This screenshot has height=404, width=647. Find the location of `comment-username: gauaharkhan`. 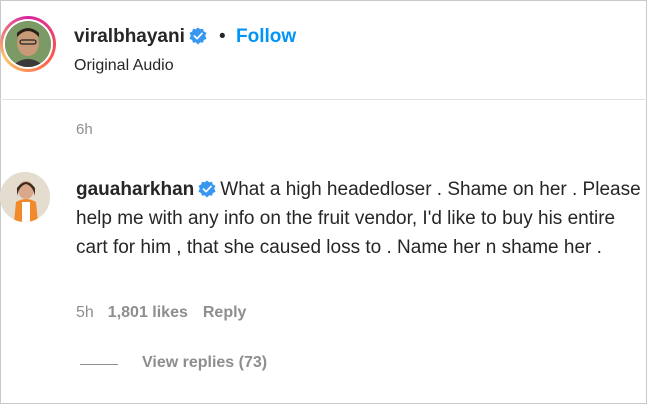

comment-username: gauaharkhan is located at coordinates (135, 189).